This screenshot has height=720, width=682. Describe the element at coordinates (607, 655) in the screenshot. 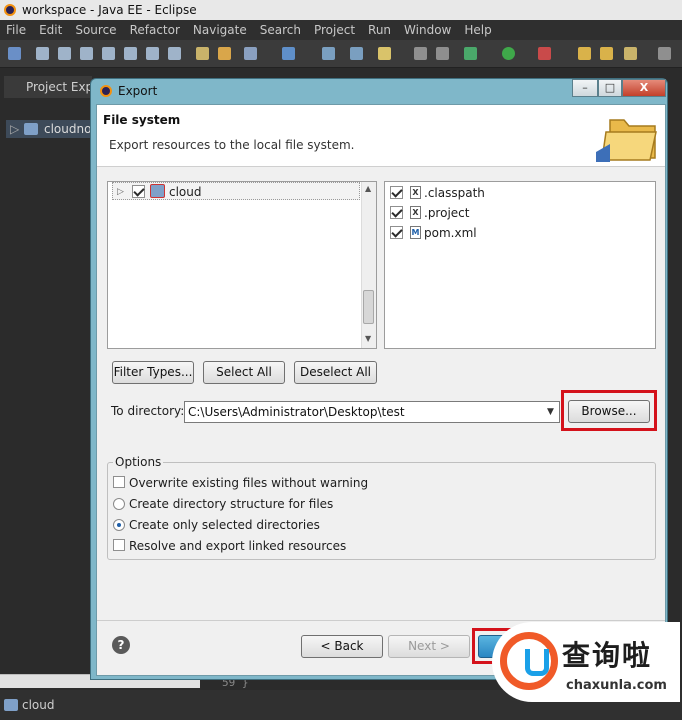

I see `watermark-text: 查询啦` at that location.